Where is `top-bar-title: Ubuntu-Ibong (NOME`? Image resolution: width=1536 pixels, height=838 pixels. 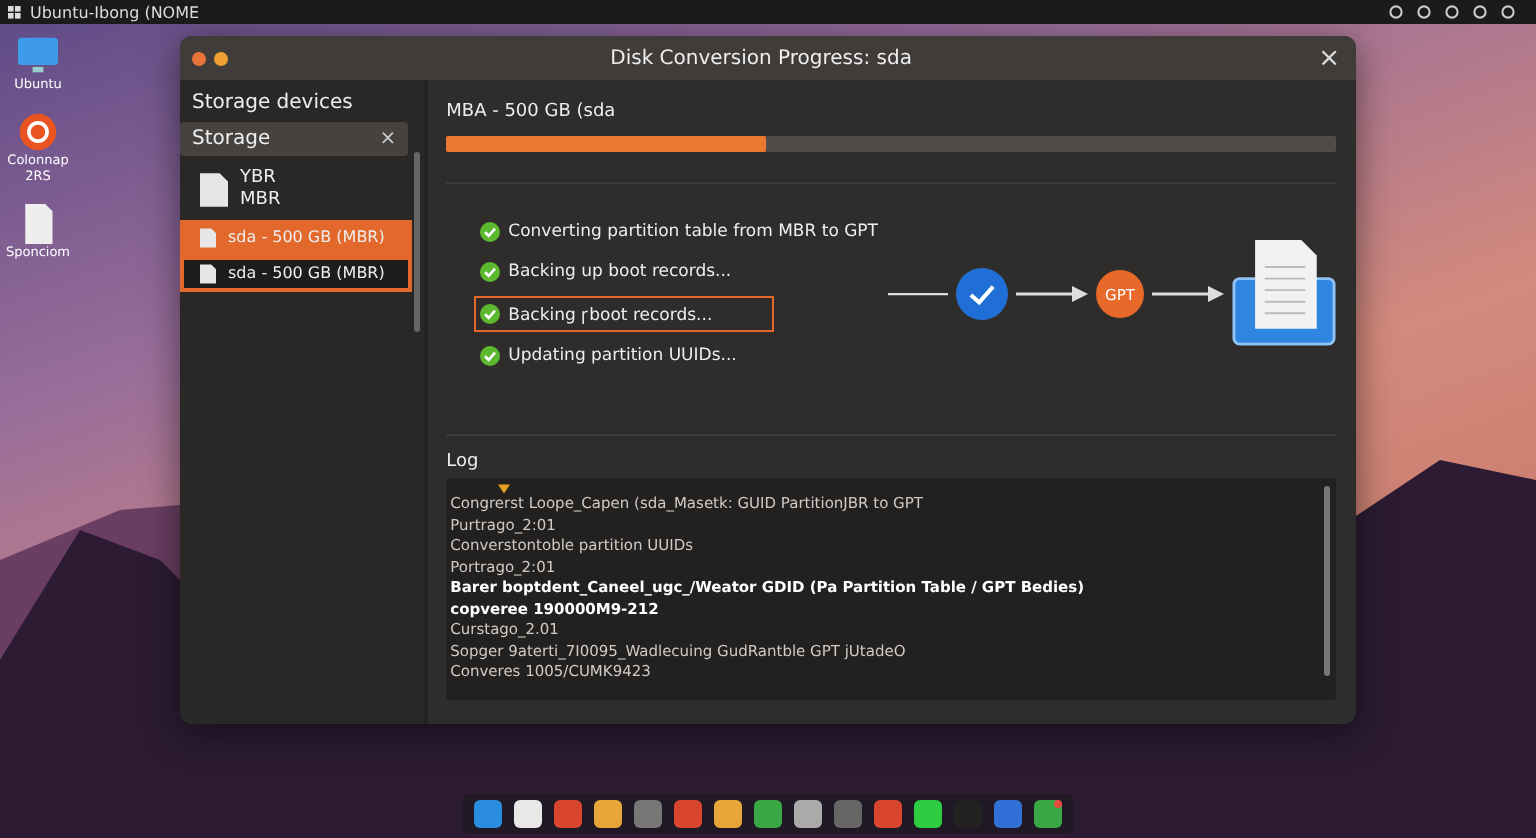
top-bar-title: Ubuntu-Ibong (NOME is located at coordinates (115, 12).